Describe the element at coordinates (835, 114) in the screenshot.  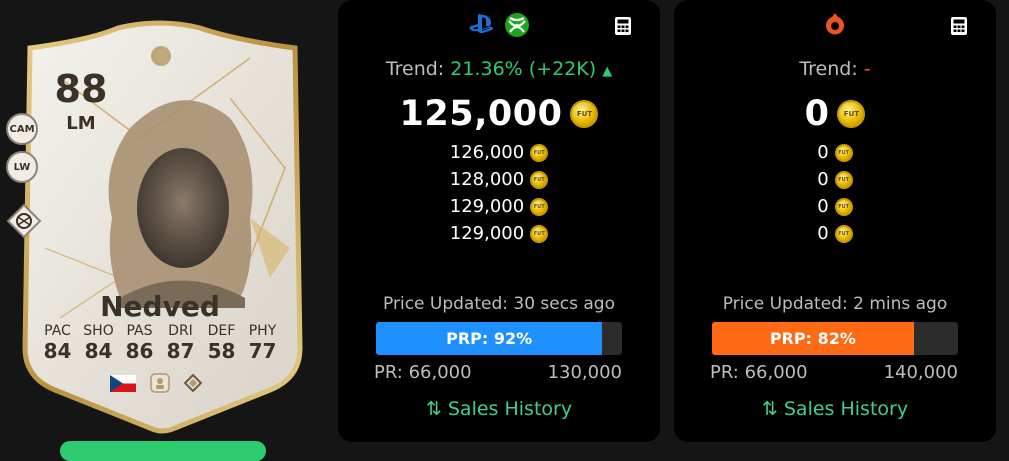
I see `lowest-price: 0 FUT` at that location.